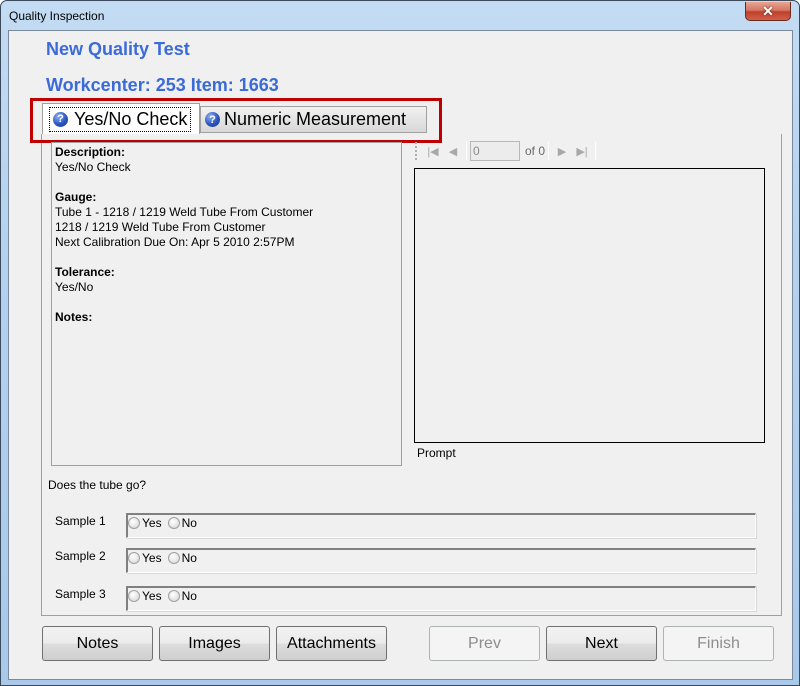 The height and width of the screenshot is (686, 800). I want to click on first-page-icon: |◀, so click(433, 151).